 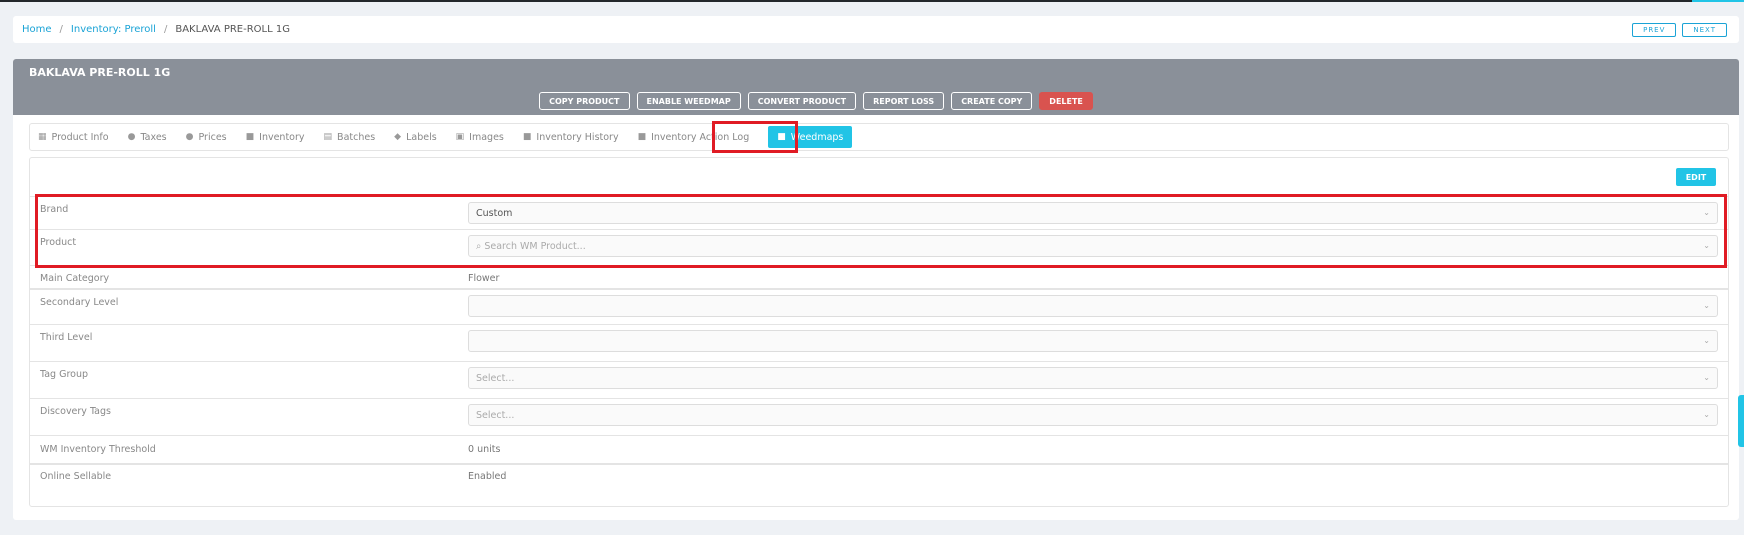 I want to click on side-scroll-handle, so click(x=1741, y=421).